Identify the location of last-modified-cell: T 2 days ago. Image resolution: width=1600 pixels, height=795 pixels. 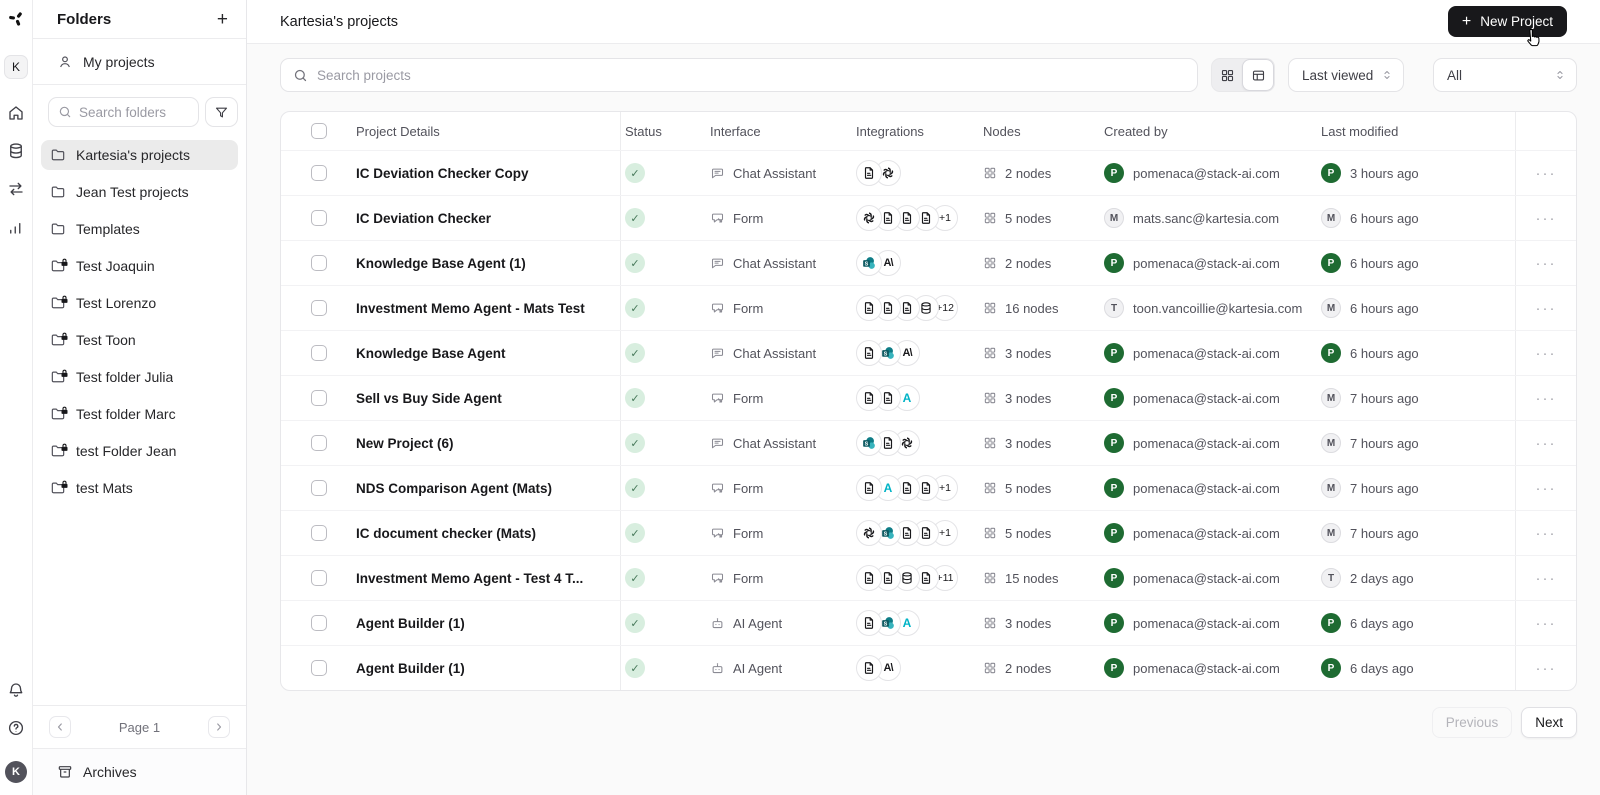
(1415, 578).